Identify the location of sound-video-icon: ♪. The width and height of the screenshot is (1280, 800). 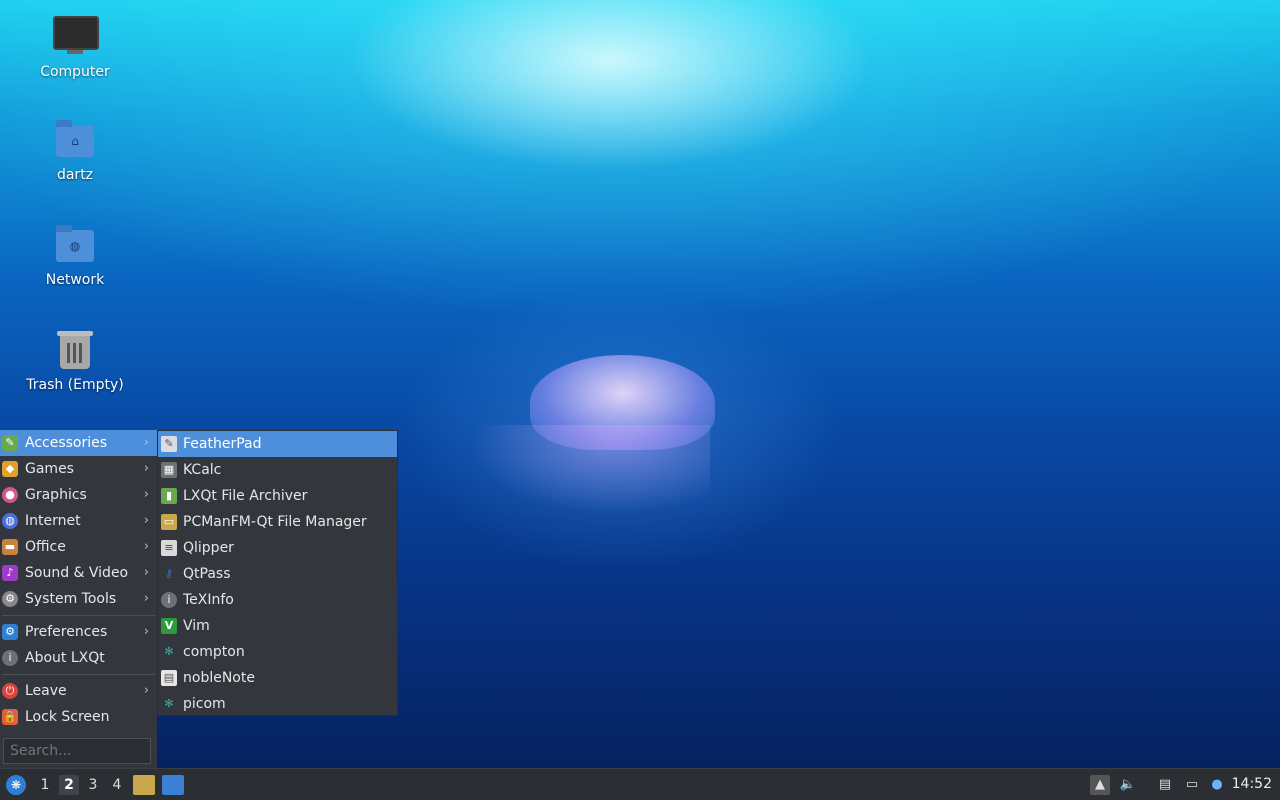
(10, 573).